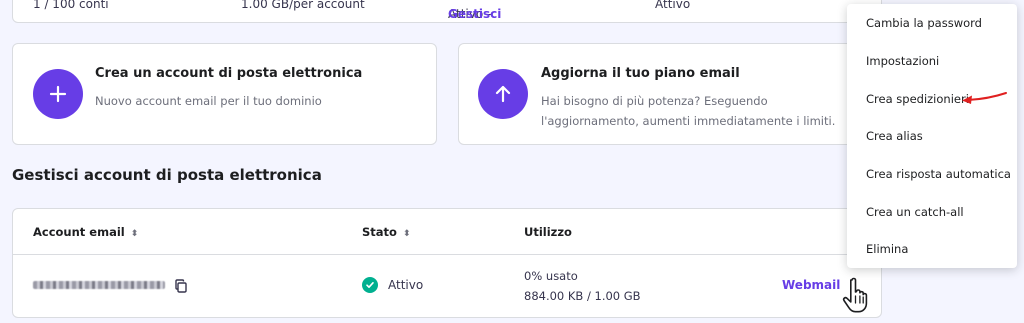 Image resolution: width=1024 pixels, height=323 pixels. What do you see at coordinates (503, 94) in the screenshot?
I see `arrow-up-icon` at bounding box center [503, 94].